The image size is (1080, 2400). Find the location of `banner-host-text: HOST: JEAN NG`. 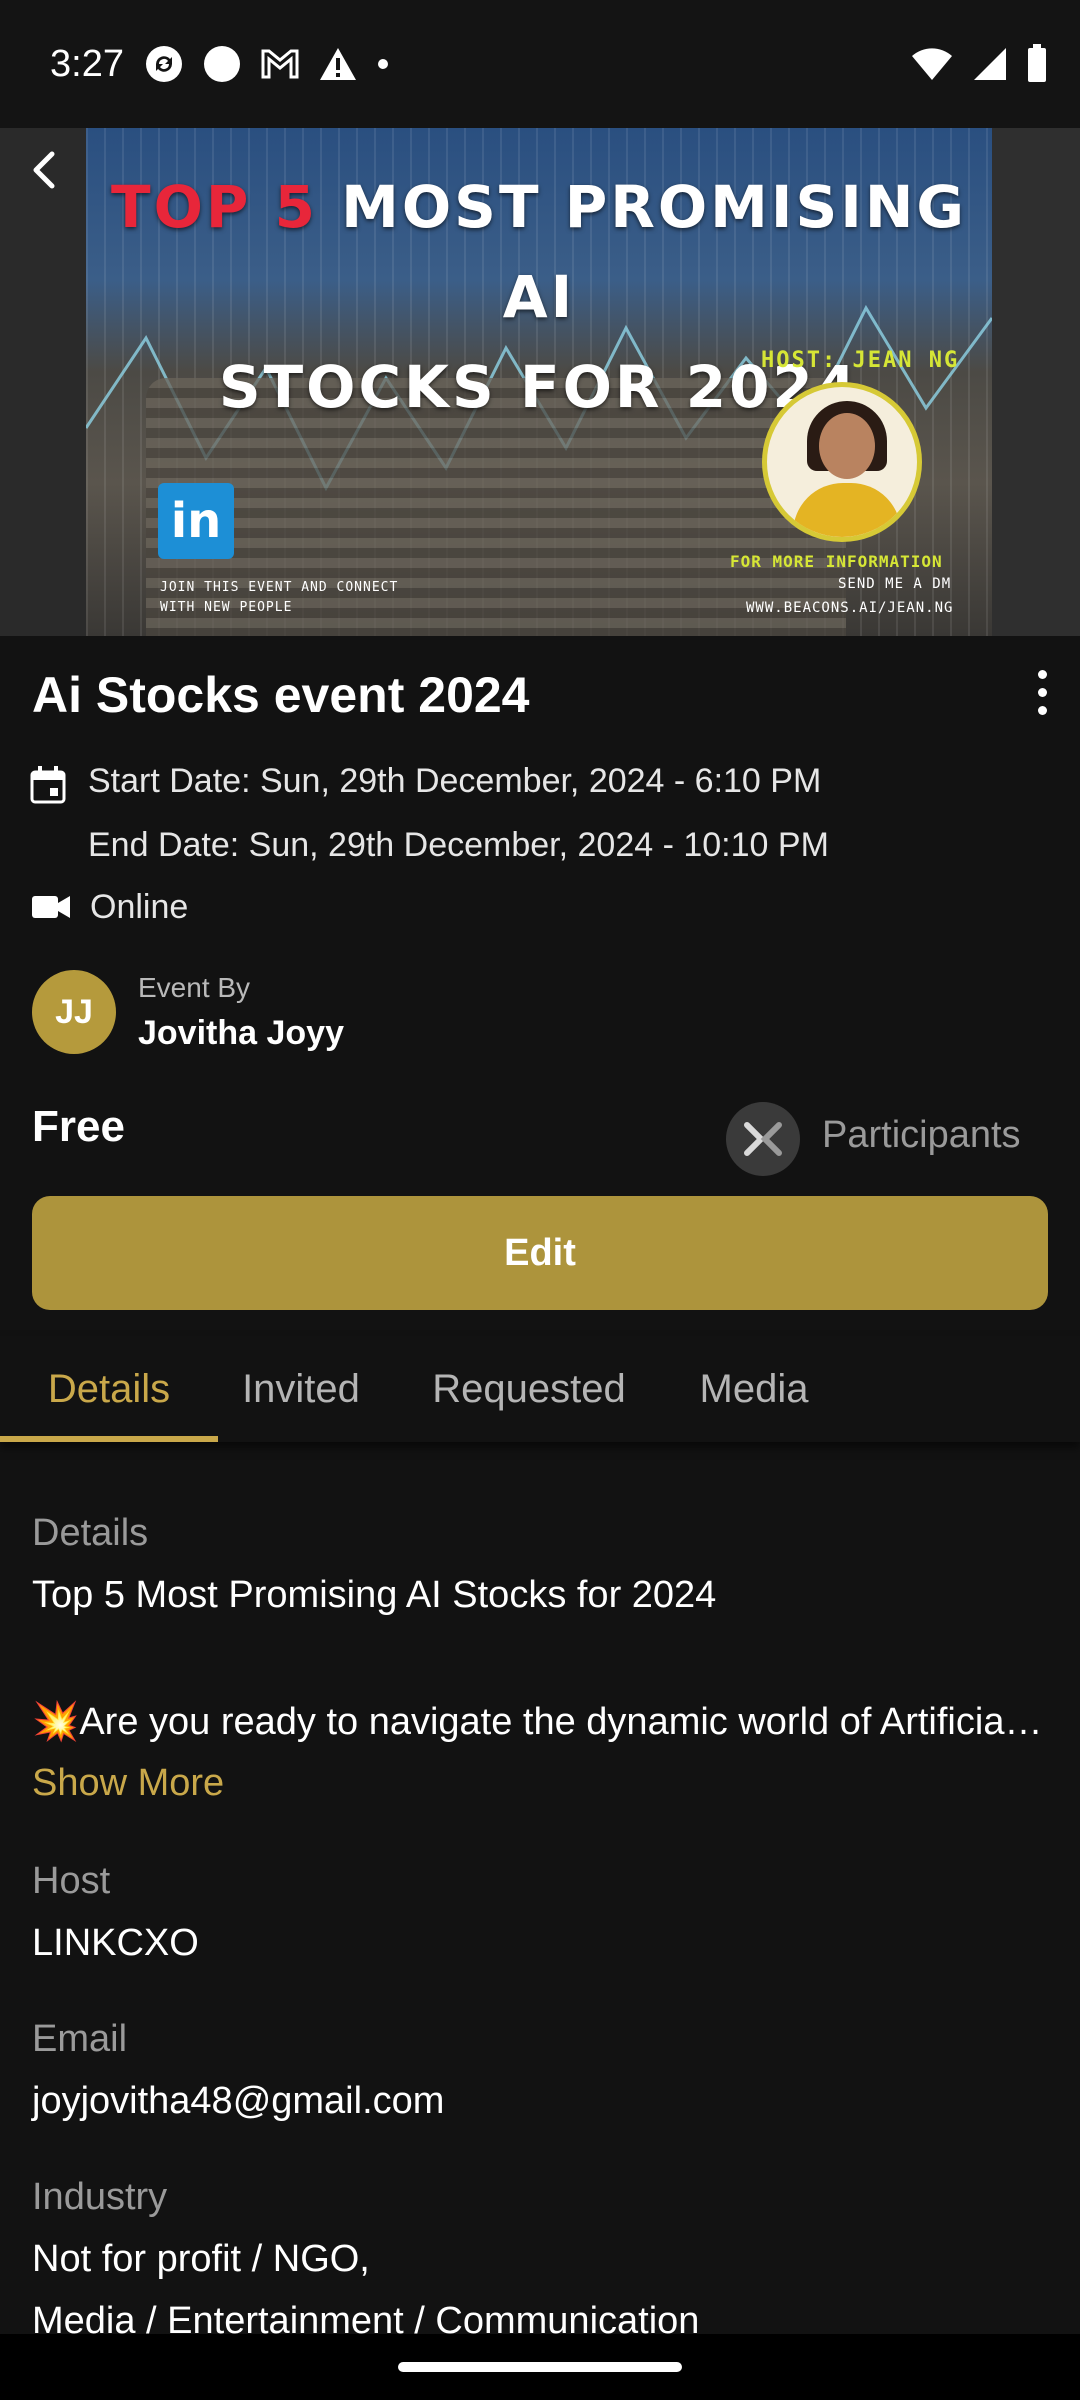

banner-host-text: HOST: JEAN NG is located at coordinates (860, 360).